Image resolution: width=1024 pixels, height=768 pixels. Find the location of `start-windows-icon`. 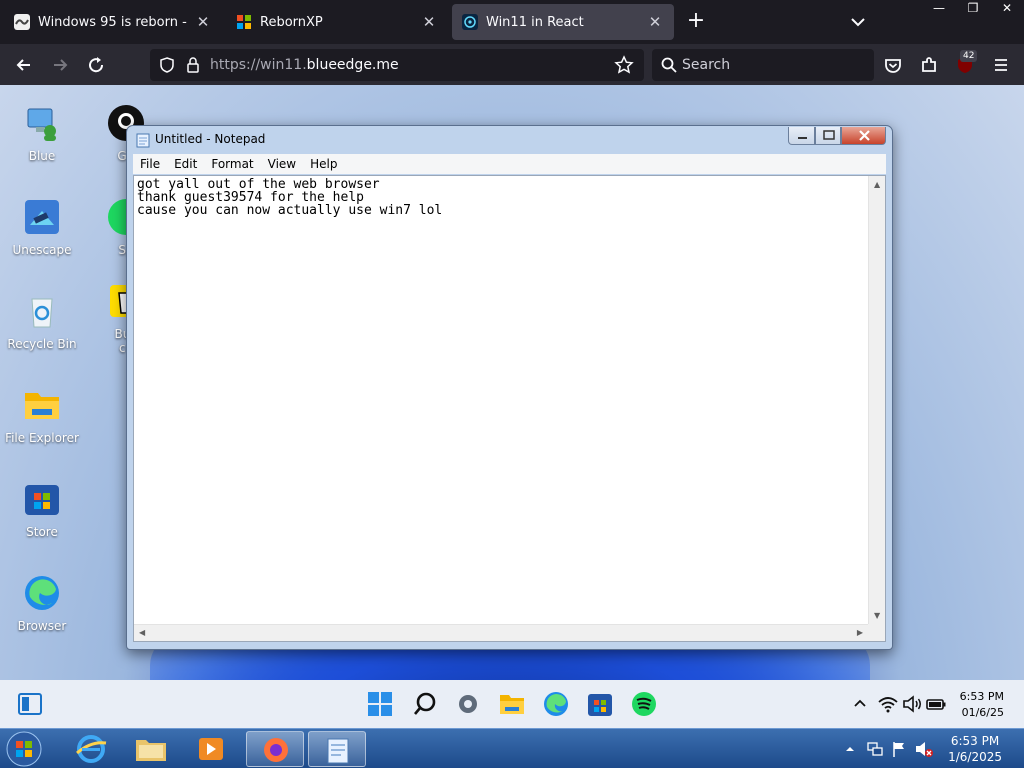

start-windows-icon is located at coordinates (380, 704).